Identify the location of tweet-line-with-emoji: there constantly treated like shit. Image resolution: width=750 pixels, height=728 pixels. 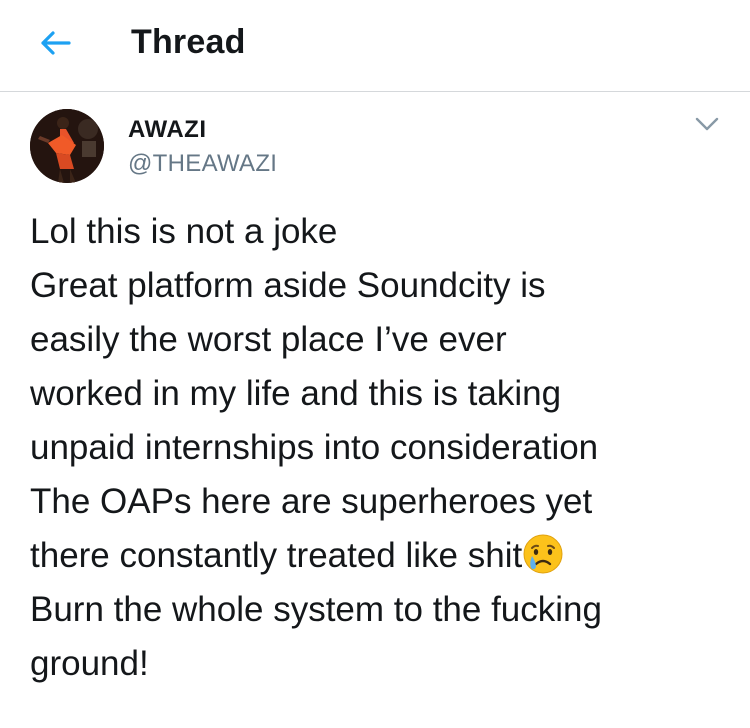
(380, 556).